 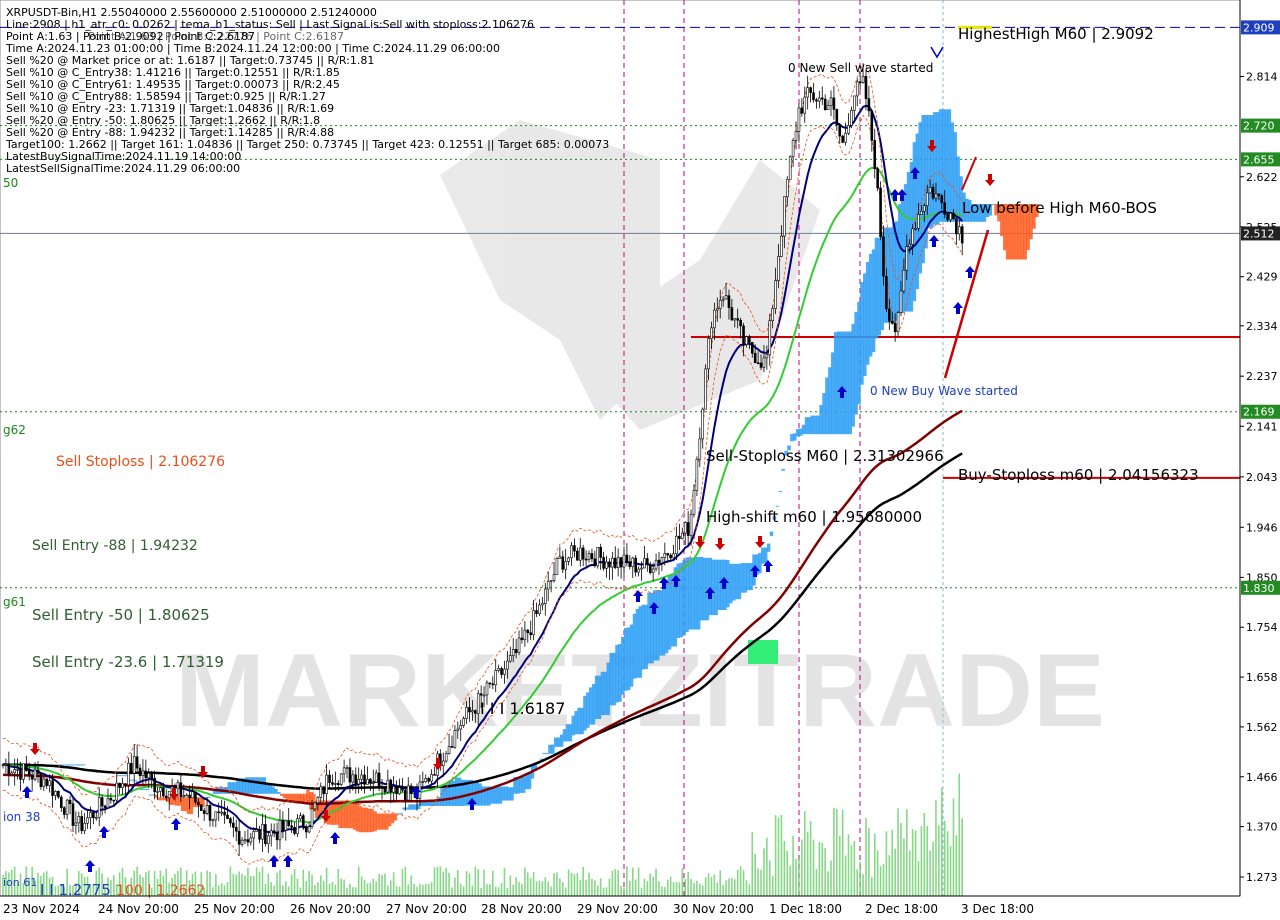 I want to click on buy-stoploss-m60-label: Buy-Stoploss m60 | 2.04156323, so click(x=1078, y=475).